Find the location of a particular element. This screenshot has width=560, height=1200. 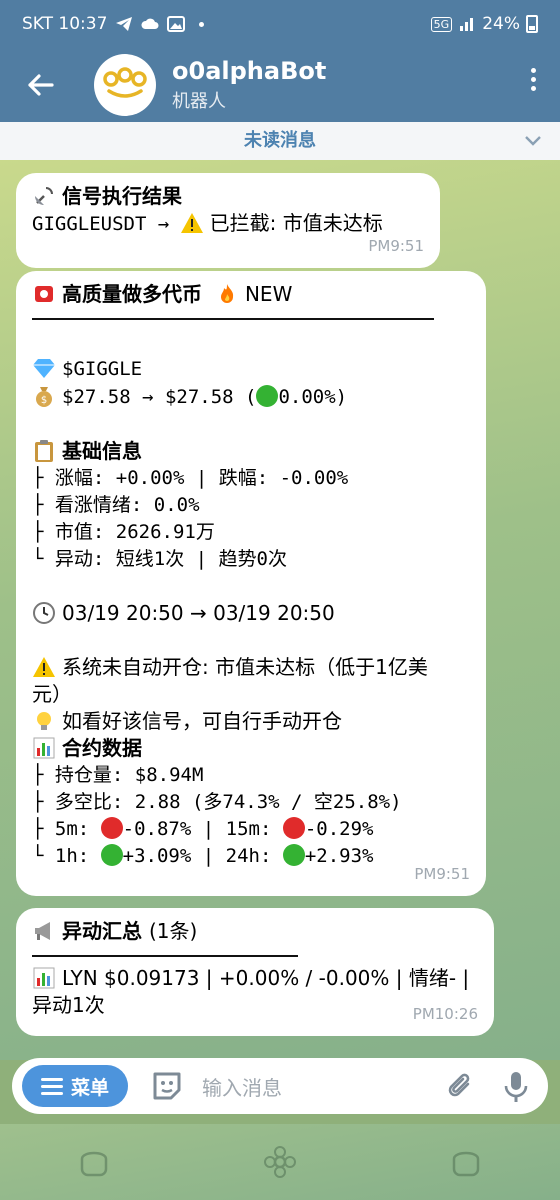

siren-icon is located at coordinates (44, 294).